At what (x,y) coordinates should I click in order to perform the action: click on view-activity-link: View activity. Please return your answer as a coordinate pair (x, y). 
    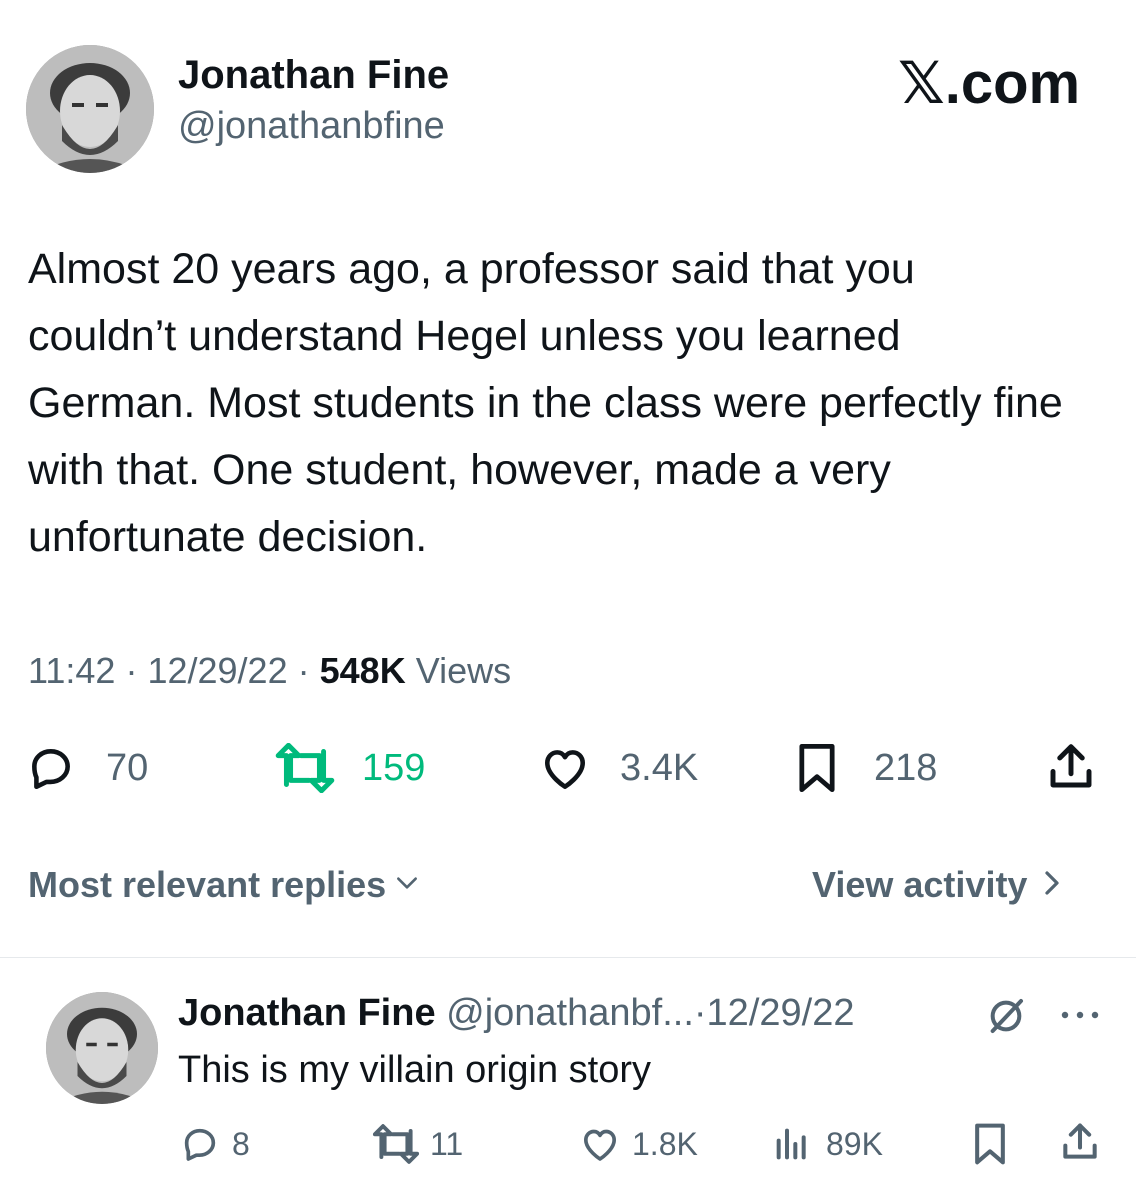
    Looking at the image, I should click on (937, 885).